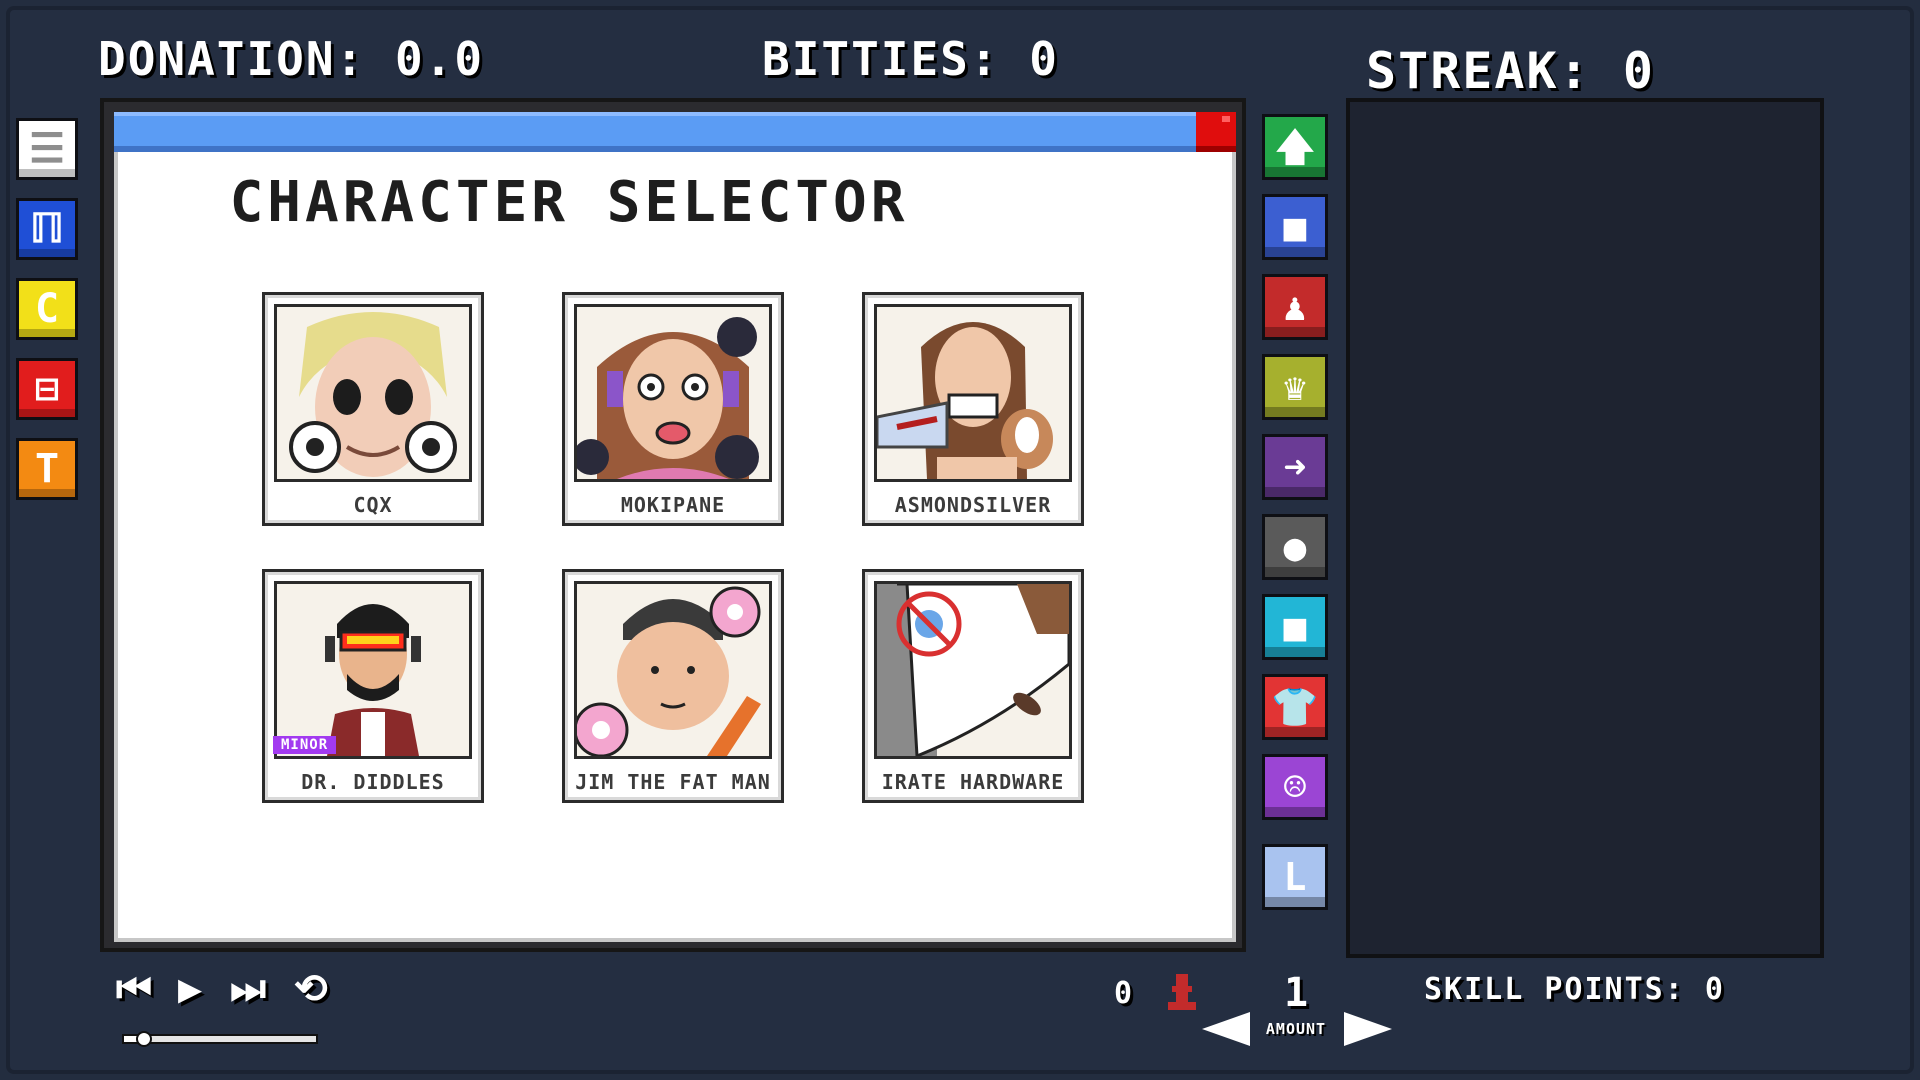 Image resolution: width=1920 pixels, height=1080 pixels. What do you see at coordinates (190, 989) in the screenshot?
I see `play-button: ▶` at bounding box center [190, 989].